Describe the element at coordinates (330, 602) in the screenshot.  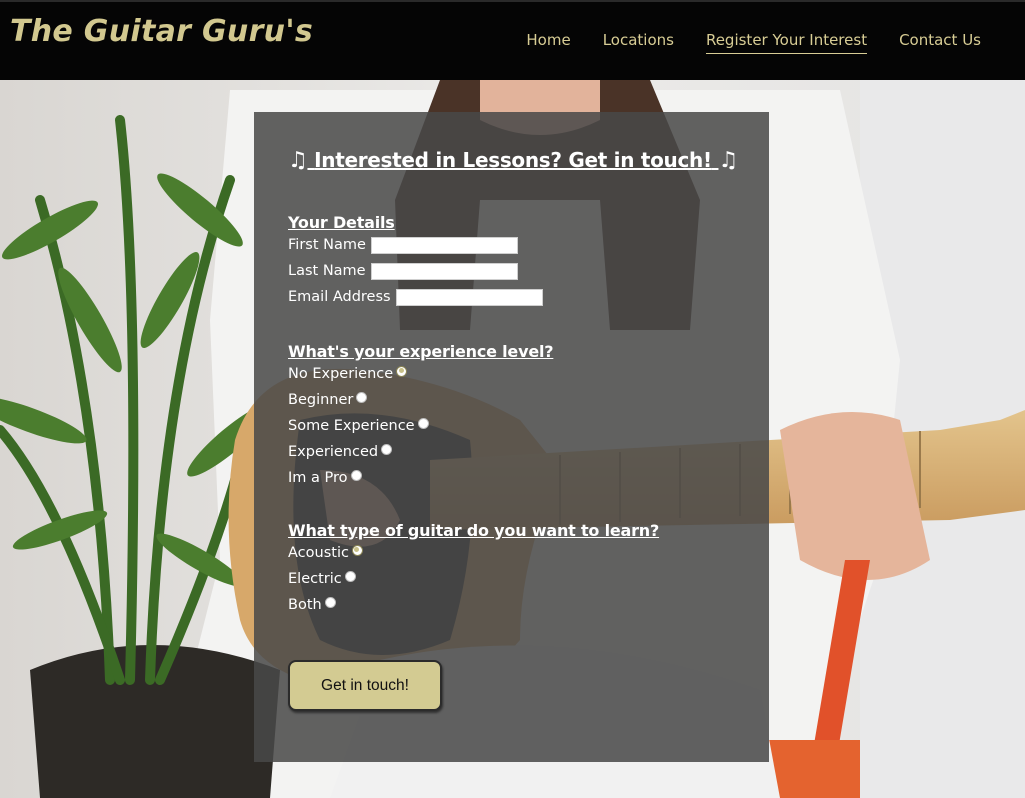
I see `guitar-radio-both` at that location.